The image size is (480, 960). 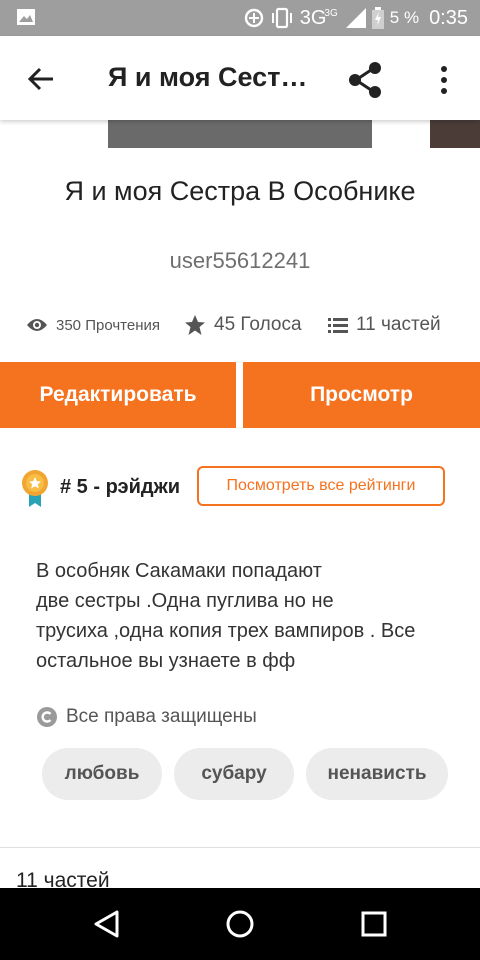 I want to click on network-type: 3G3G, so click(x=318, y=17).